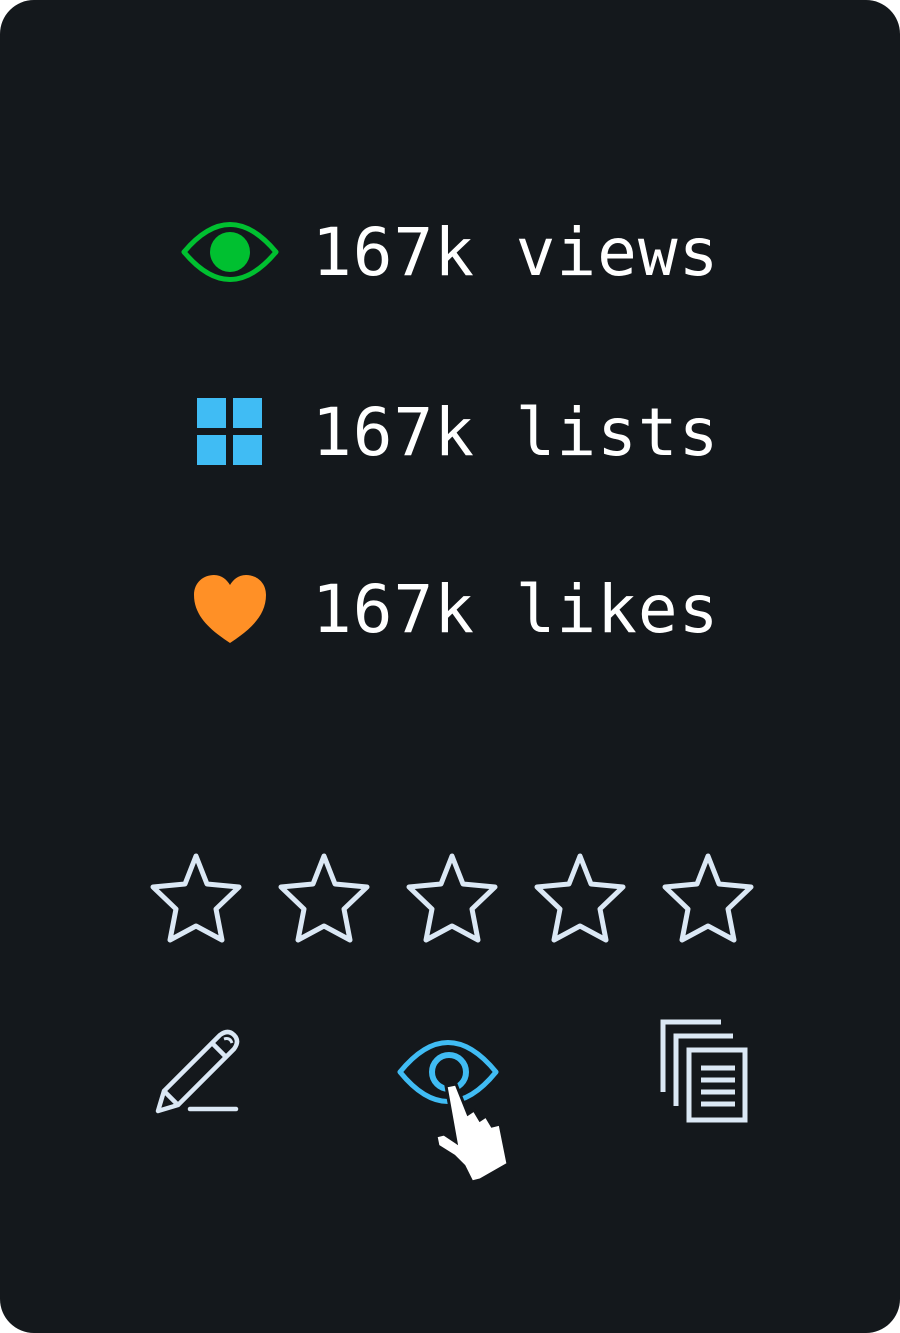  What do you see at coordinates (230, 252) in the screenshot?
I see `eye-icon` at bounding box center [230, 252].